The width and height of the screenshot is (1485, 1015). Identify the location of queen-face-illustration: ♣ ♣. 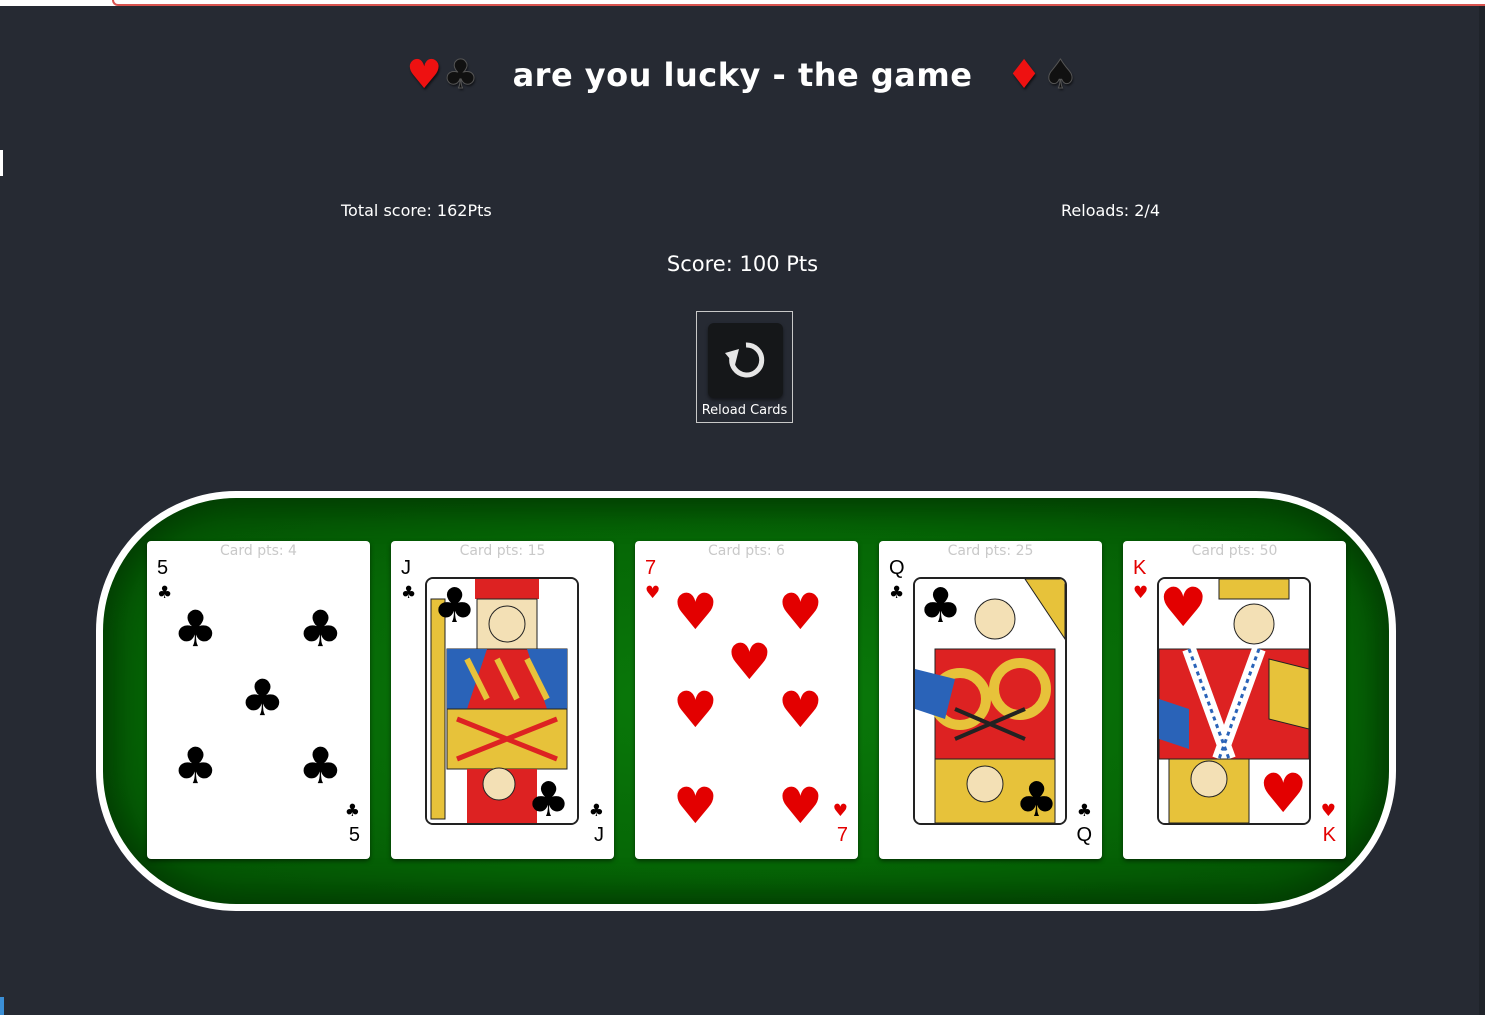
(990, 701).